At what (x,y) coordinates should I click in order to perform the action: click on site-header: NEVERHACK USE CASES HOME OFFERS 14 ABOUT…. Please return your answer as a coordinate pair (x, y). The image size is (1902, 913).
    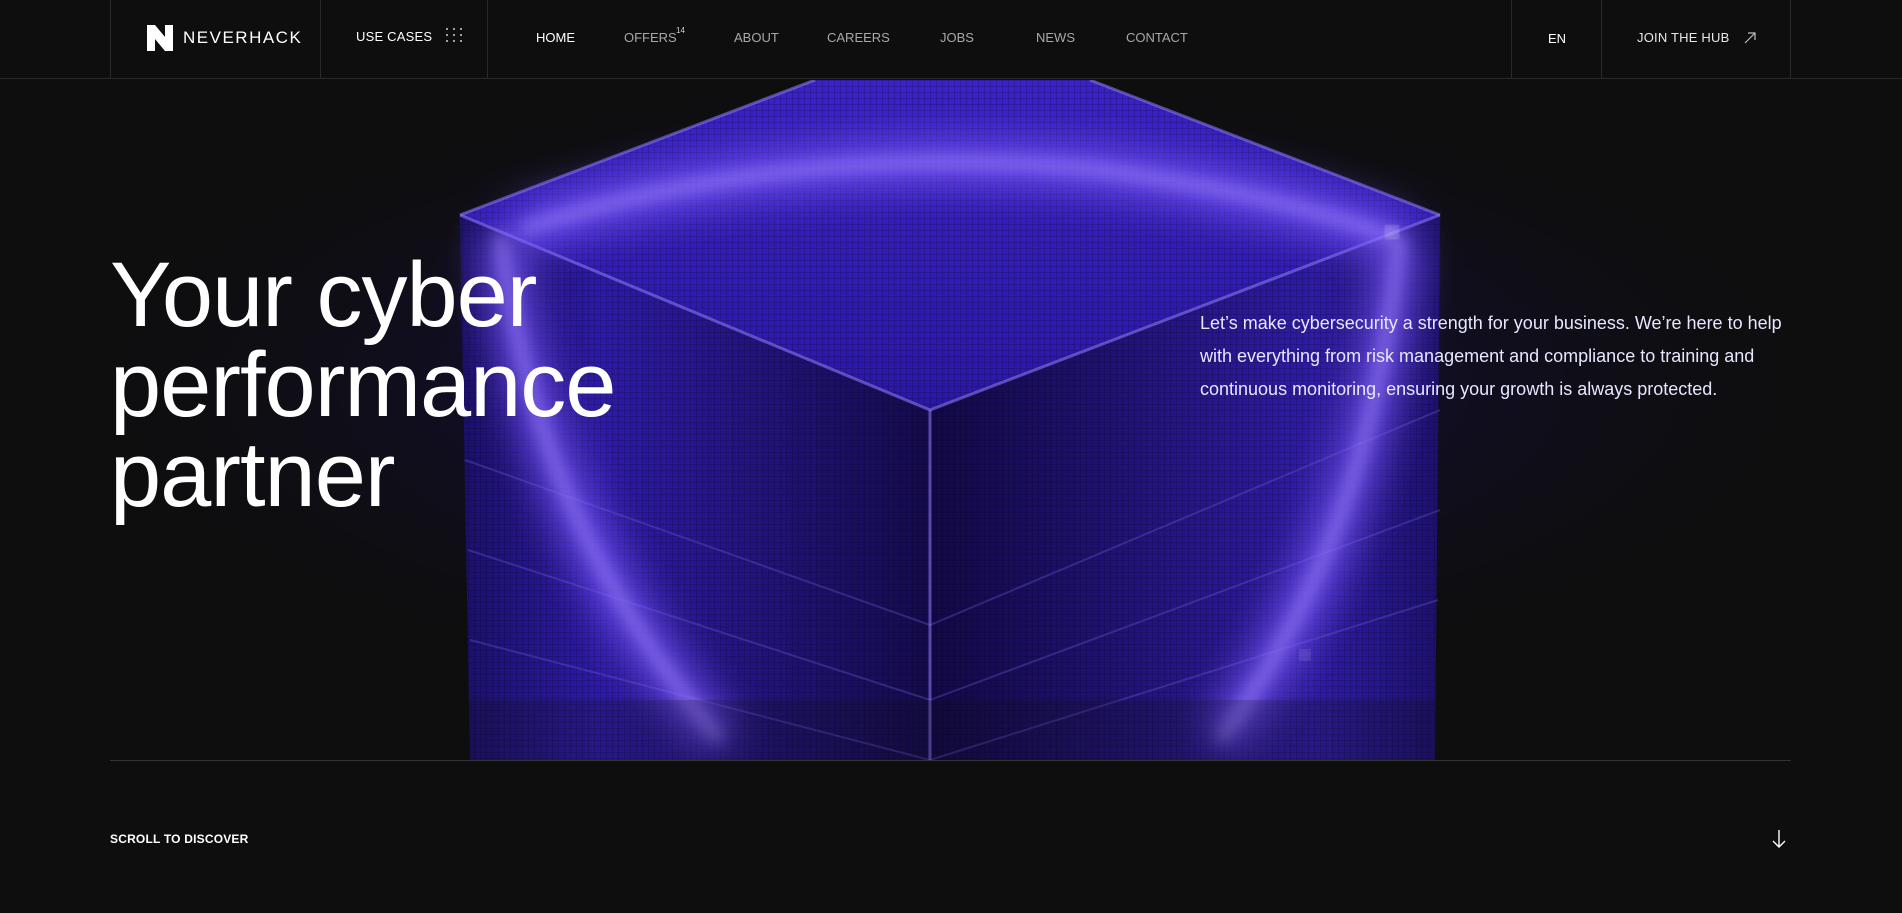
    Looking at the image, I should click on (951, 39).